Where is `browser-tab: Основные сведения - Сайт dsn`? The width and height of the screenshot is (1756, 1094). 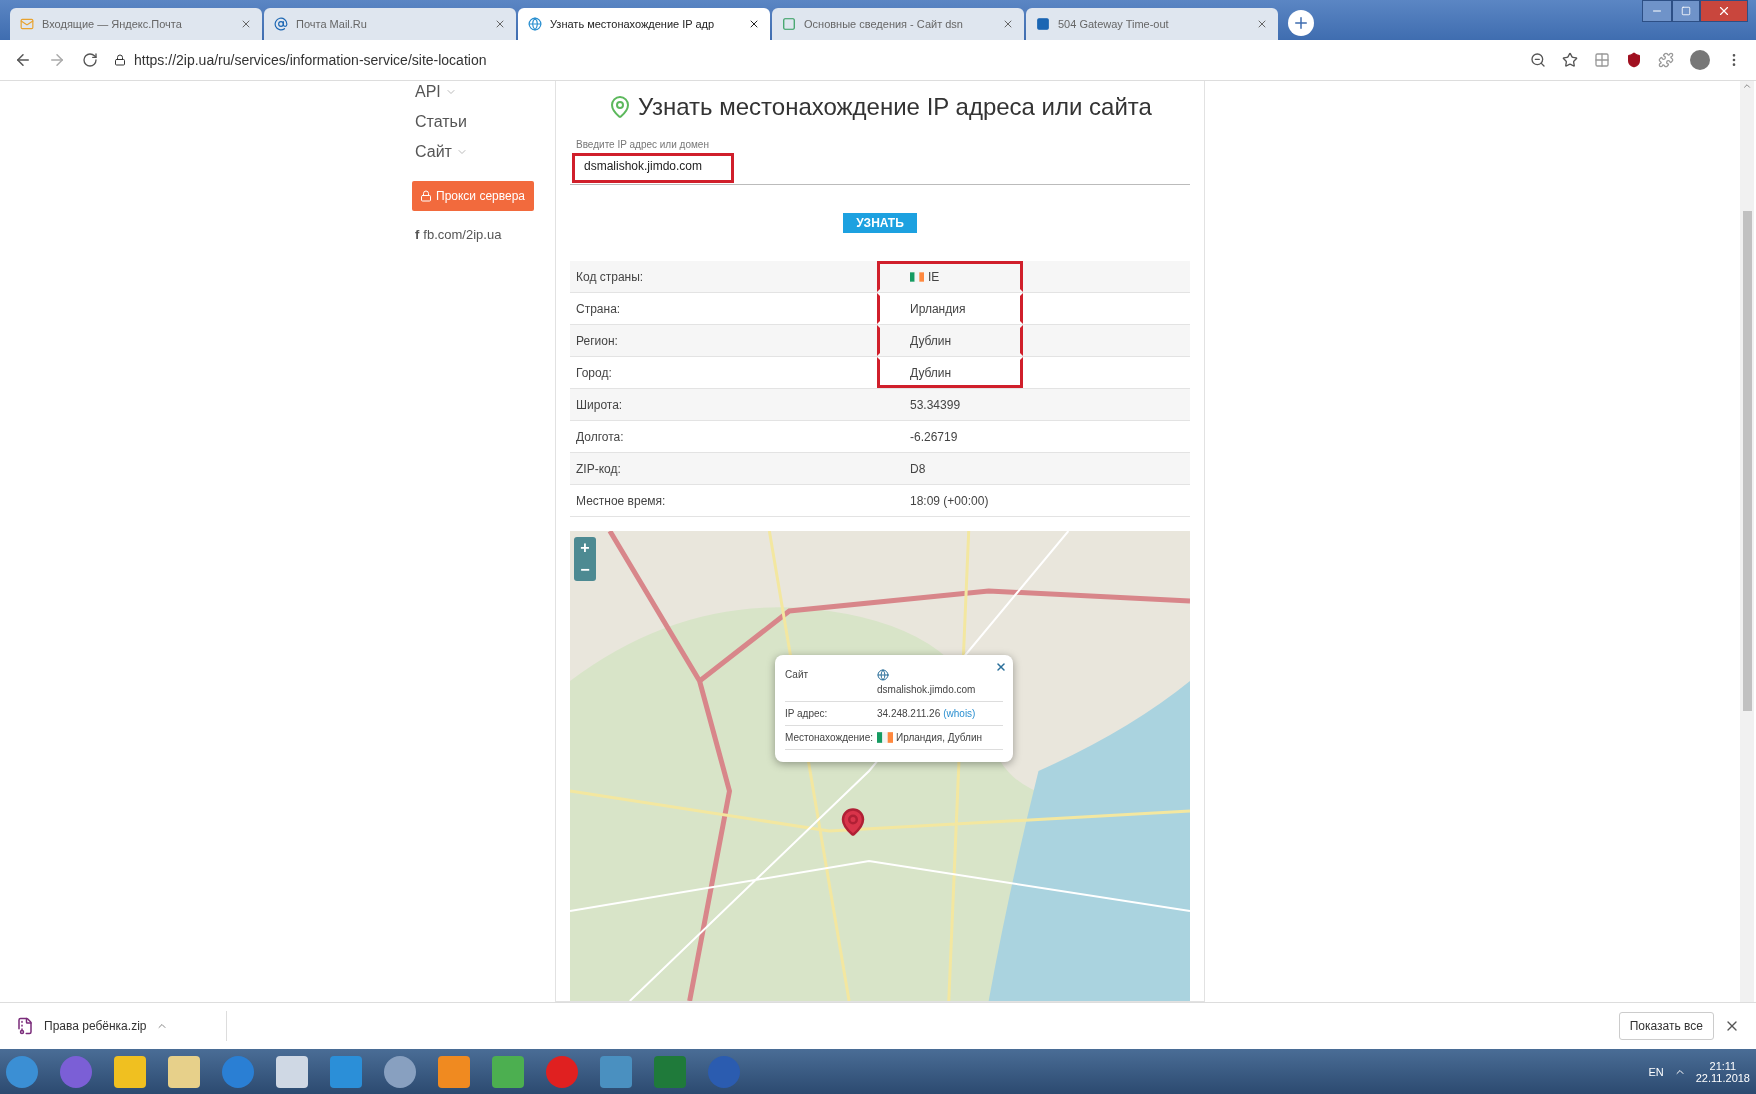 browser-tab: Основные сведения - Сайт dsn is located at coordinates (898, 24).